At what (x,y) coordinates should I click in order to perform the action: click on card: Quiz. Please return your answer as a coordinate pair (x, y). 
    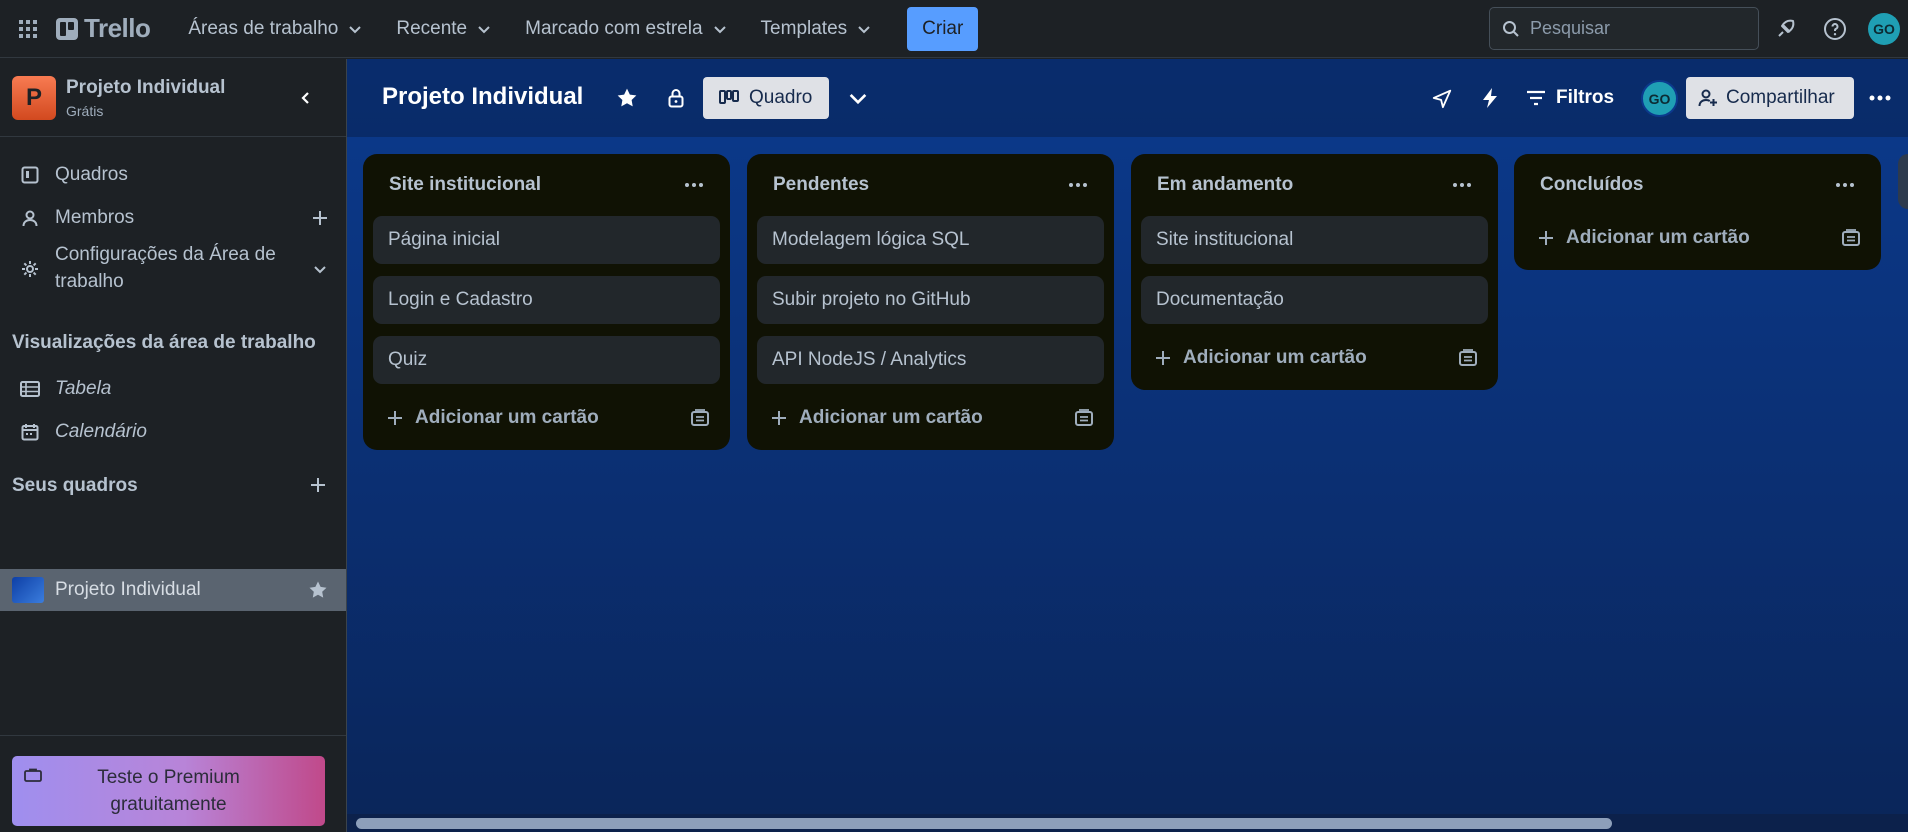
    Looking at the image, I should click on (546, 360).